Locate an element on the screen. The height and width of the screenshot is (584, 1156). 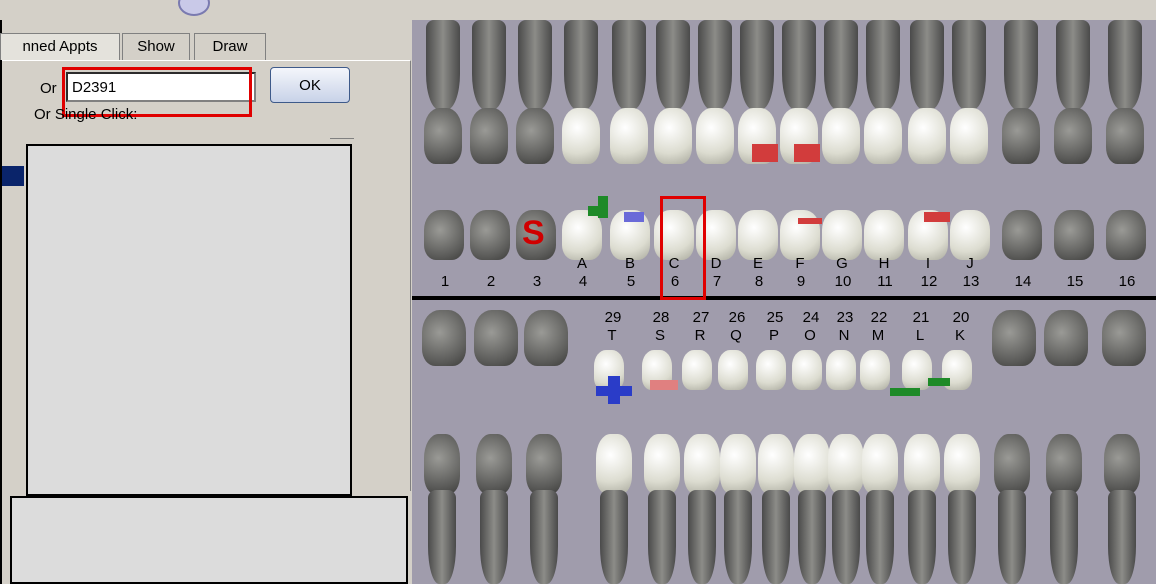
tab-show: Show is located at coordinates (156, 46).